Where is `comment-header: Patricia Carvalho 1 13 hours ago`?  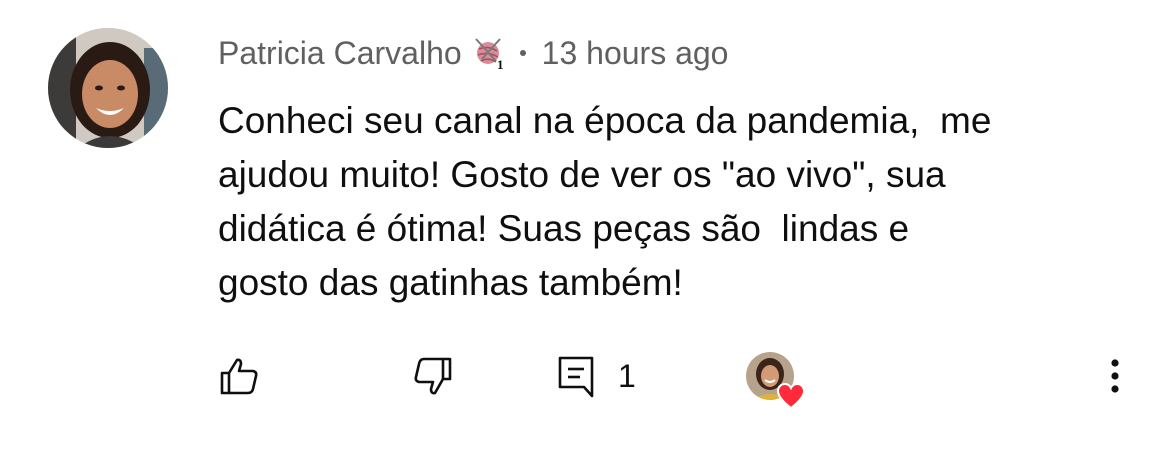
comment-header: Patricia Carvalho 1 13 hours ago is located at coordinates (473, 53).